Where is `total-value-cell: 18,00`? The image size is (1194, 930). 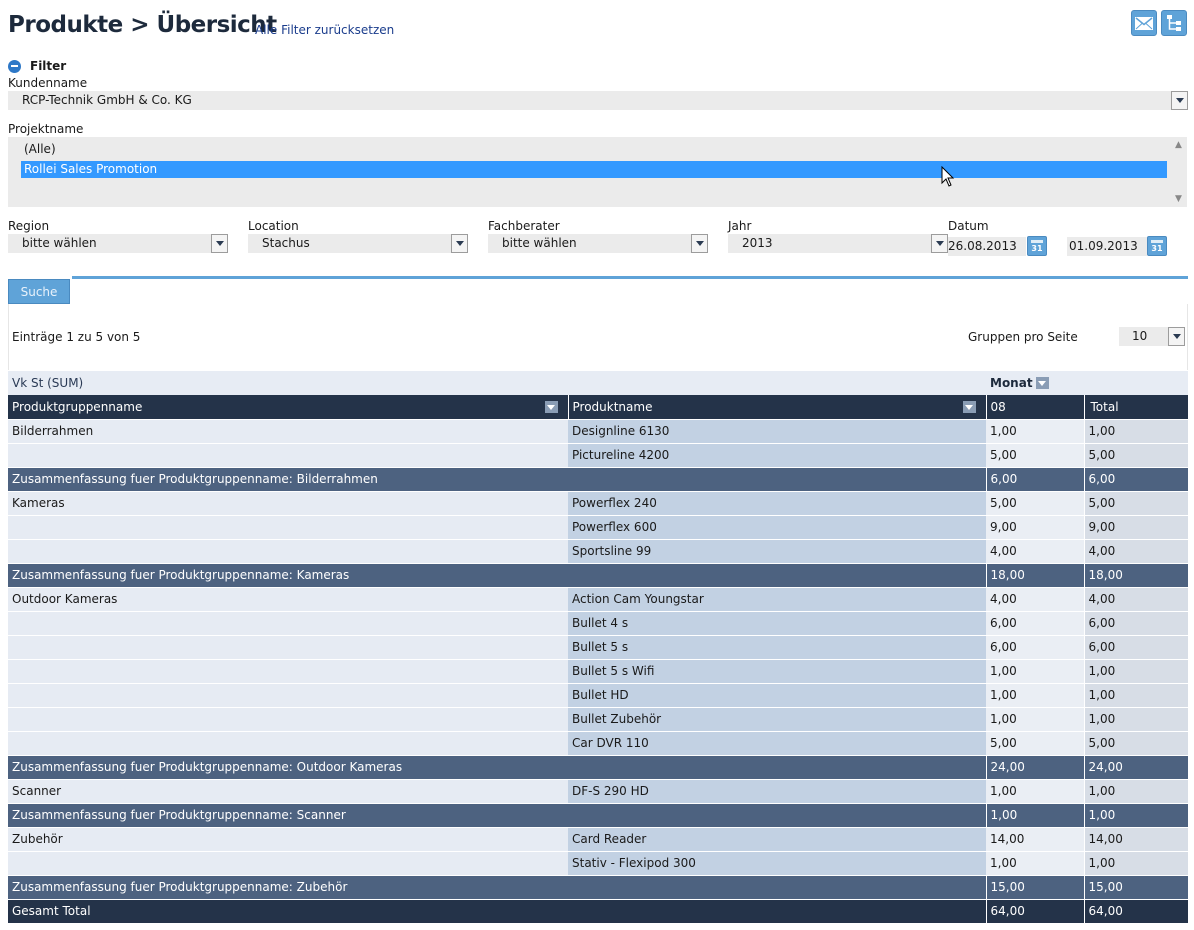
total-value-cell: 18,00 is located at coordinates (1136, 575).